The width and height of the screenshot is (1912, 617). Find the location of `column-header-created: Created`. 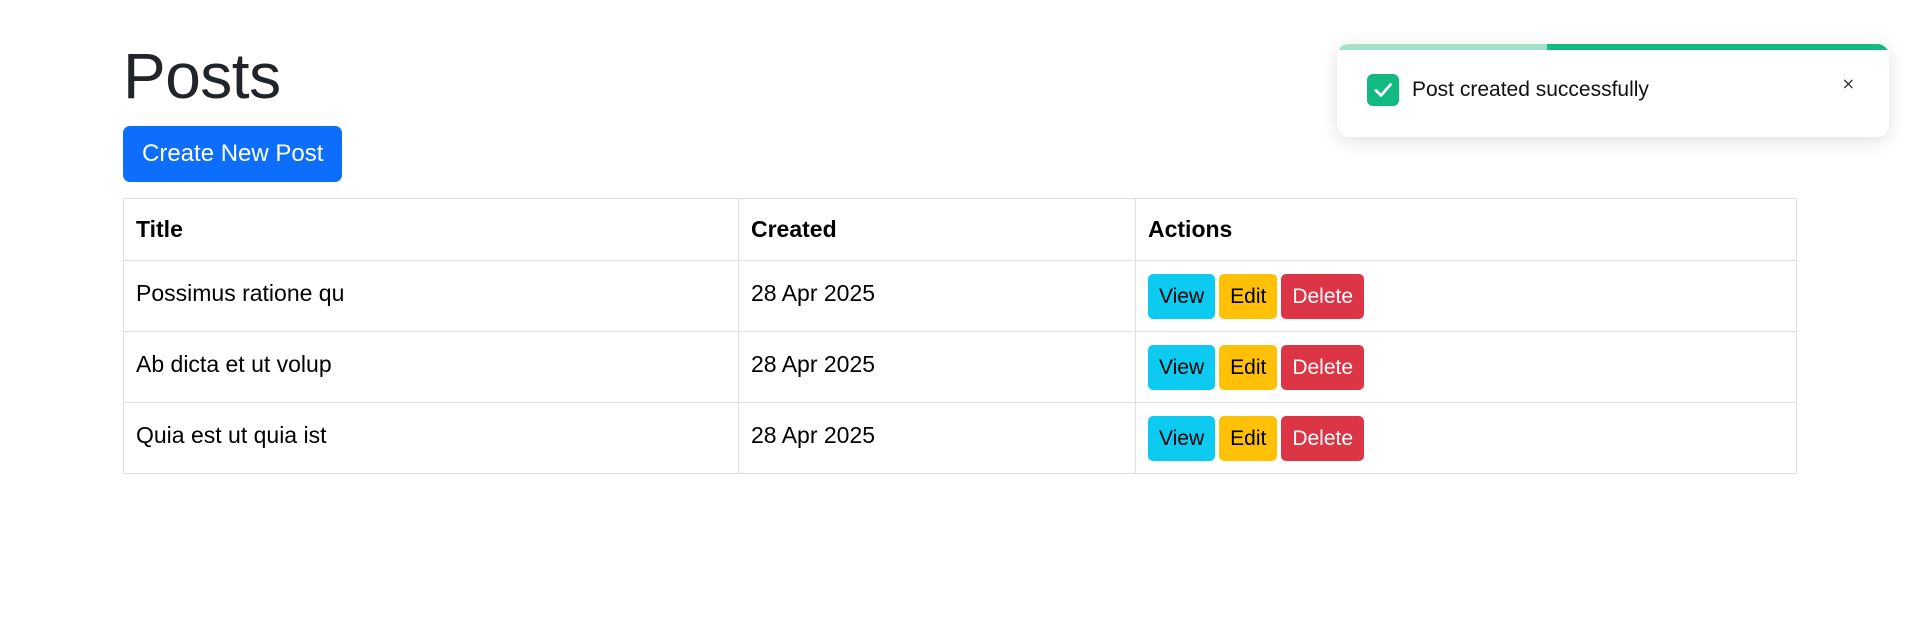

column-header-created: Created is located at coordinates (937, 229).